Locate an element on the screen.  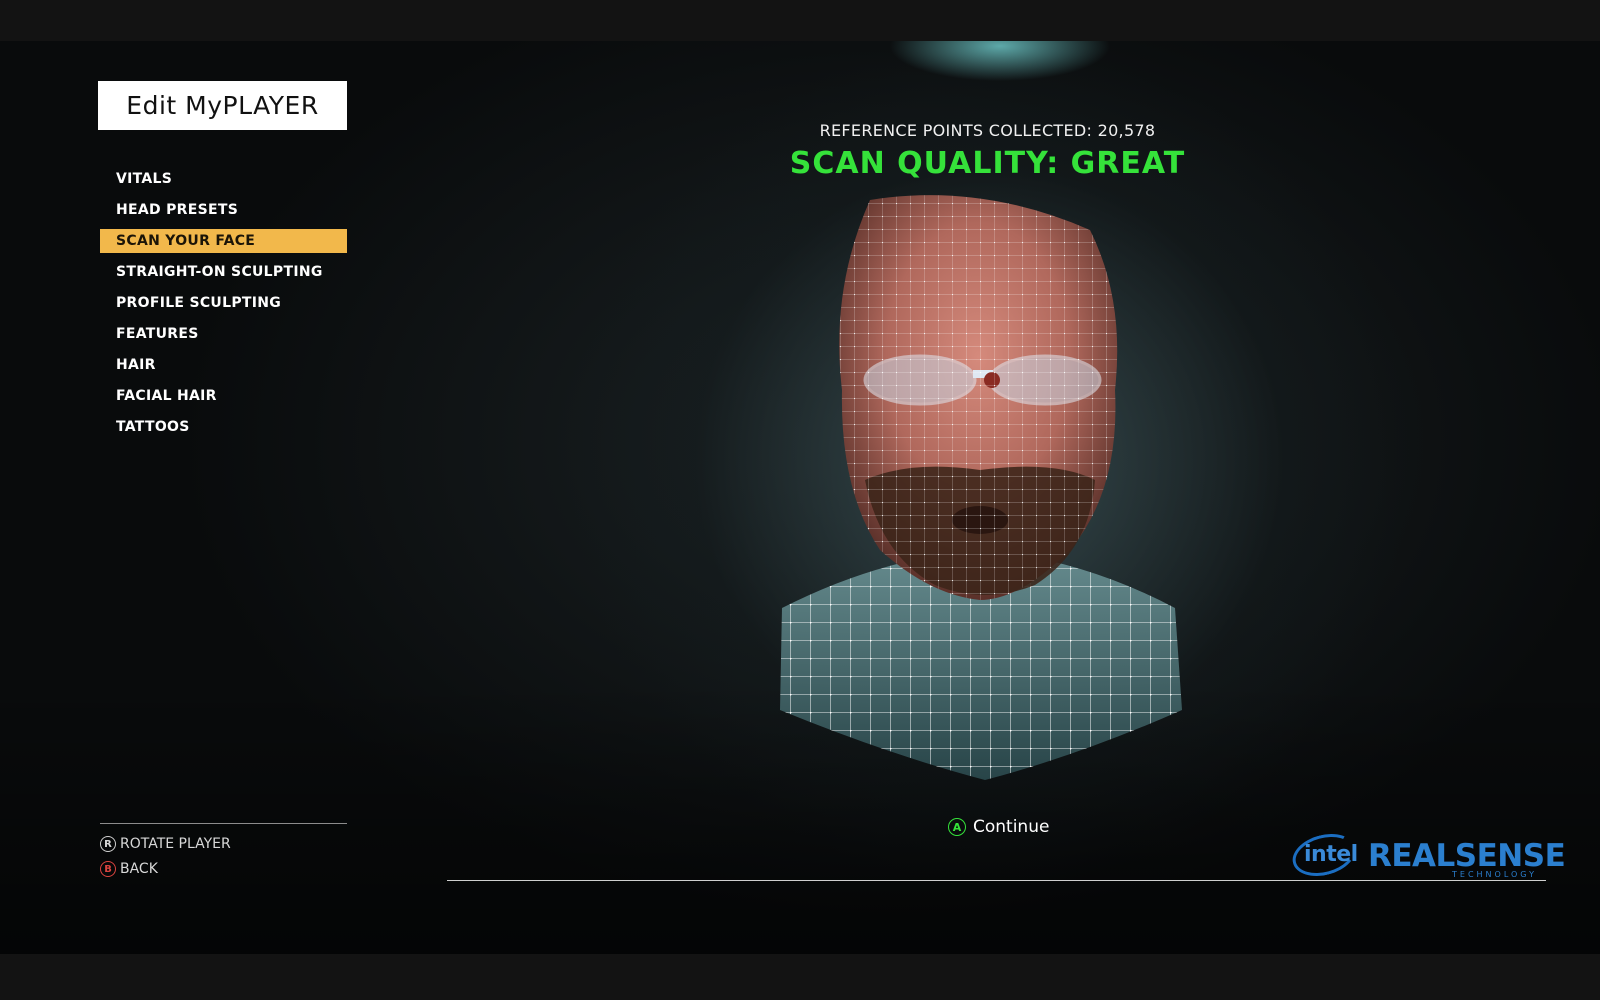
menu-item-vitals: VITALS is located at coordinates (223, 179).